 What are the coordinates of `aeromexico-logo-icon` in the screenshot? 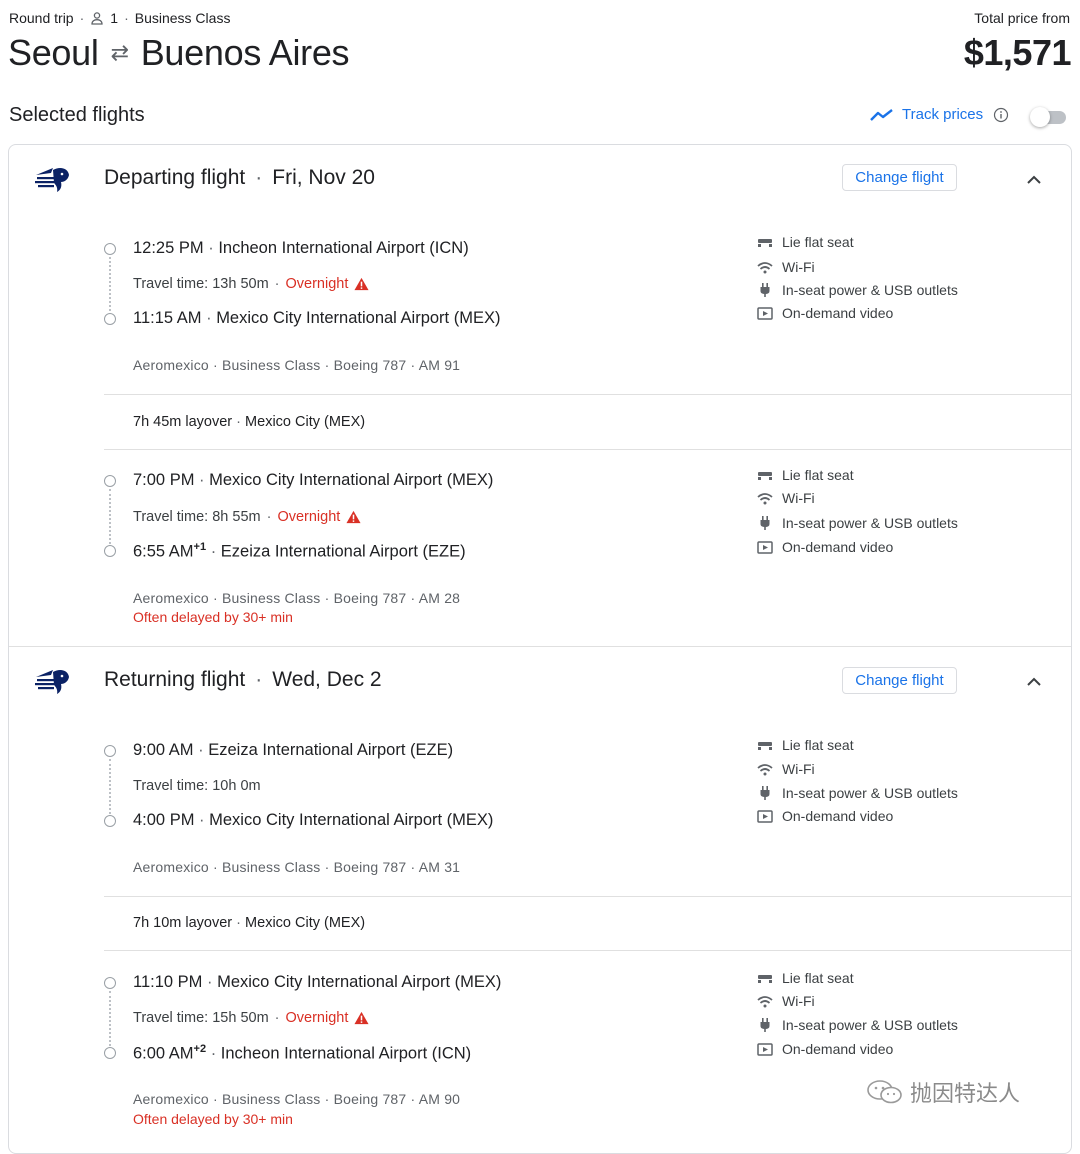 It's located at (52, 681).